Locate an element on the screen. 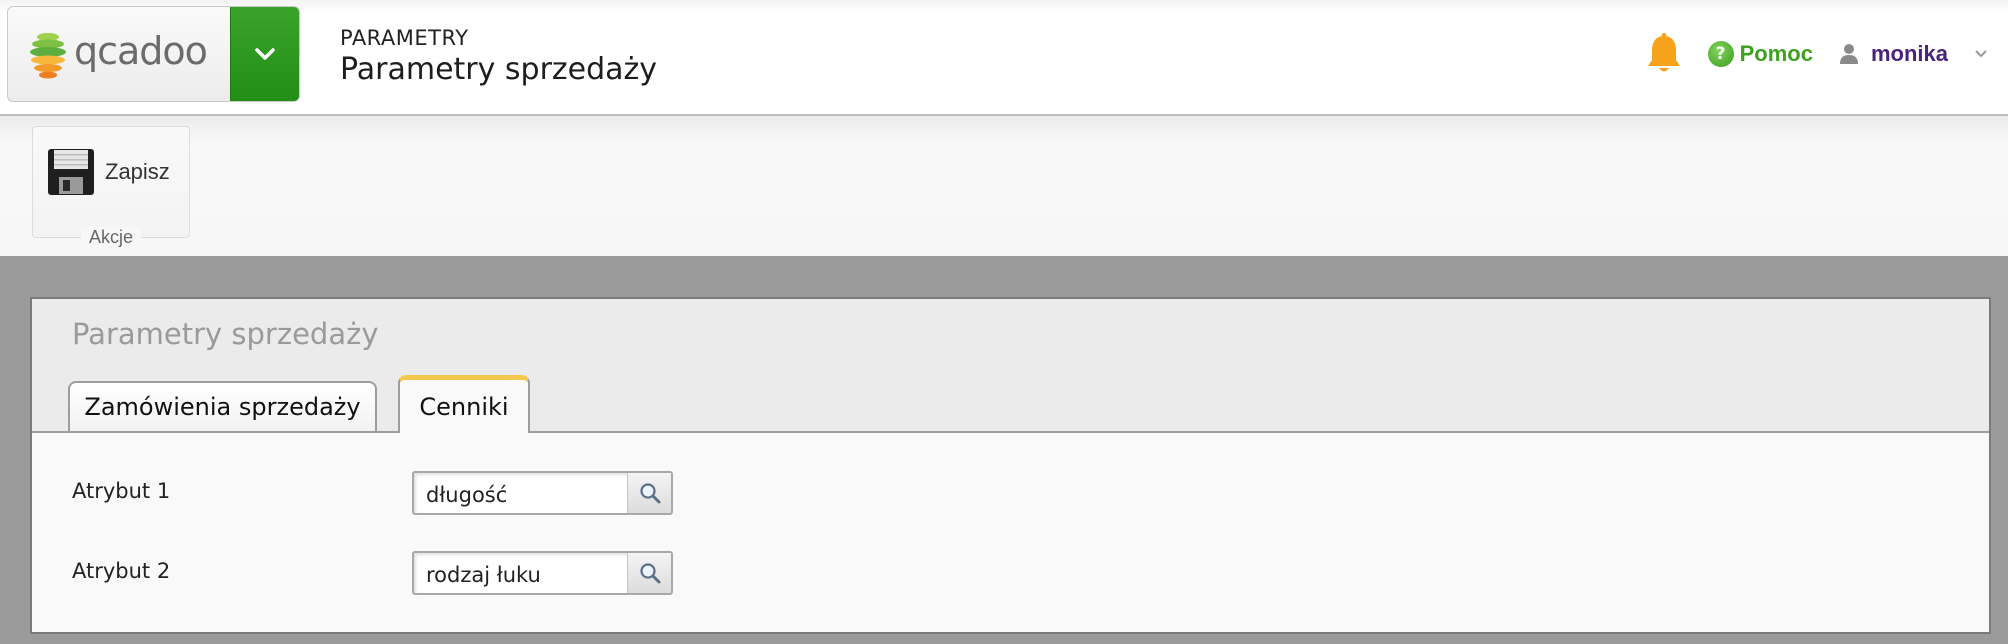 The image size is (2008, 644). attribute-1-lookup-button is located at coordinates (649, 493).